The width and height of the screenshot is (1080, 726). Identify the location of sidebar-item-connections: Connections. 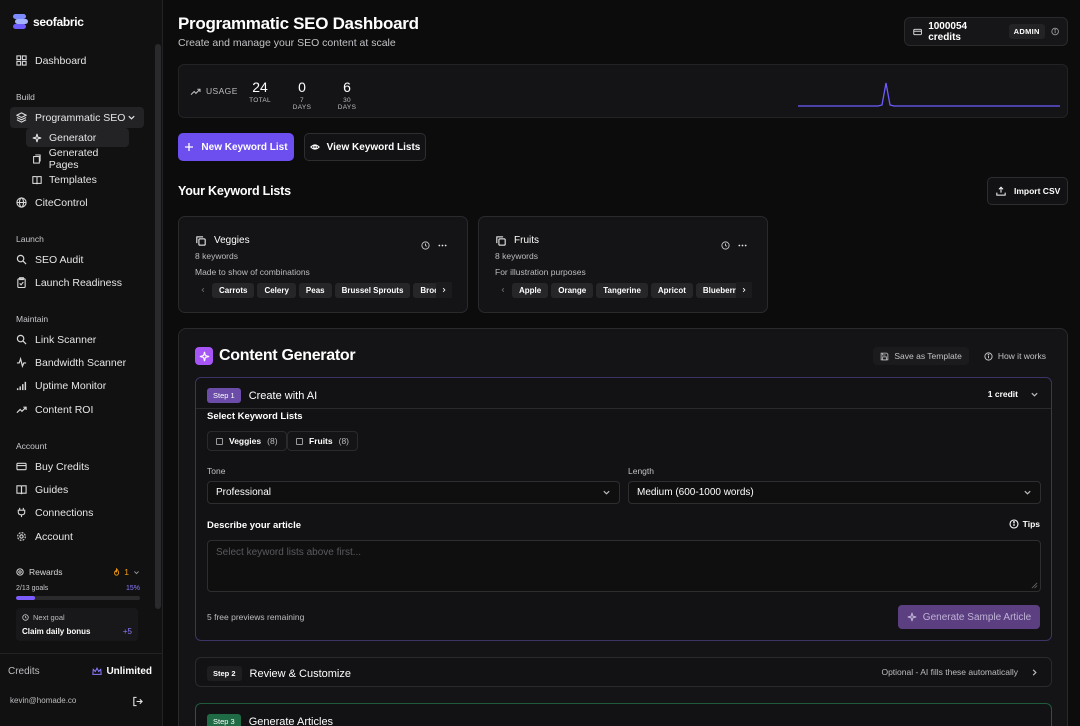
(77, 512).